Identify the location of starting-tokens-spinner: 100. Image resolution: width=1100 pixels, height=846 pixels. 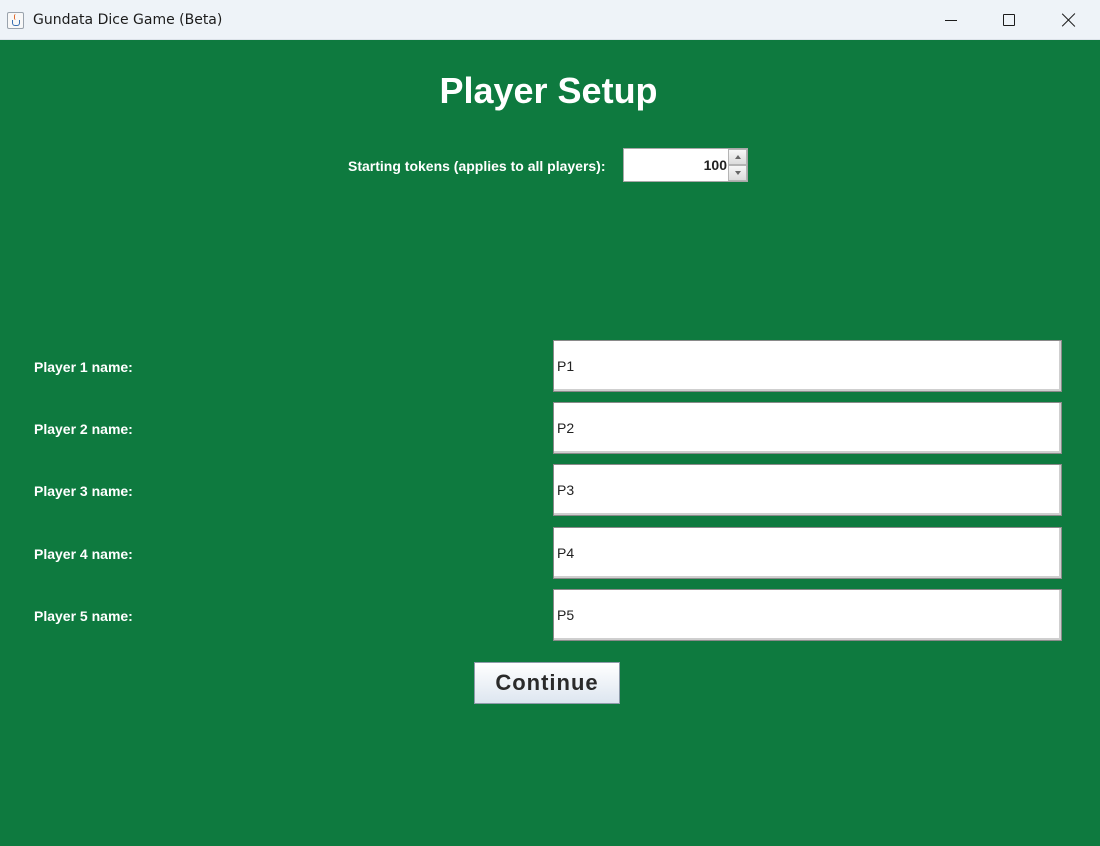
(685, 165).